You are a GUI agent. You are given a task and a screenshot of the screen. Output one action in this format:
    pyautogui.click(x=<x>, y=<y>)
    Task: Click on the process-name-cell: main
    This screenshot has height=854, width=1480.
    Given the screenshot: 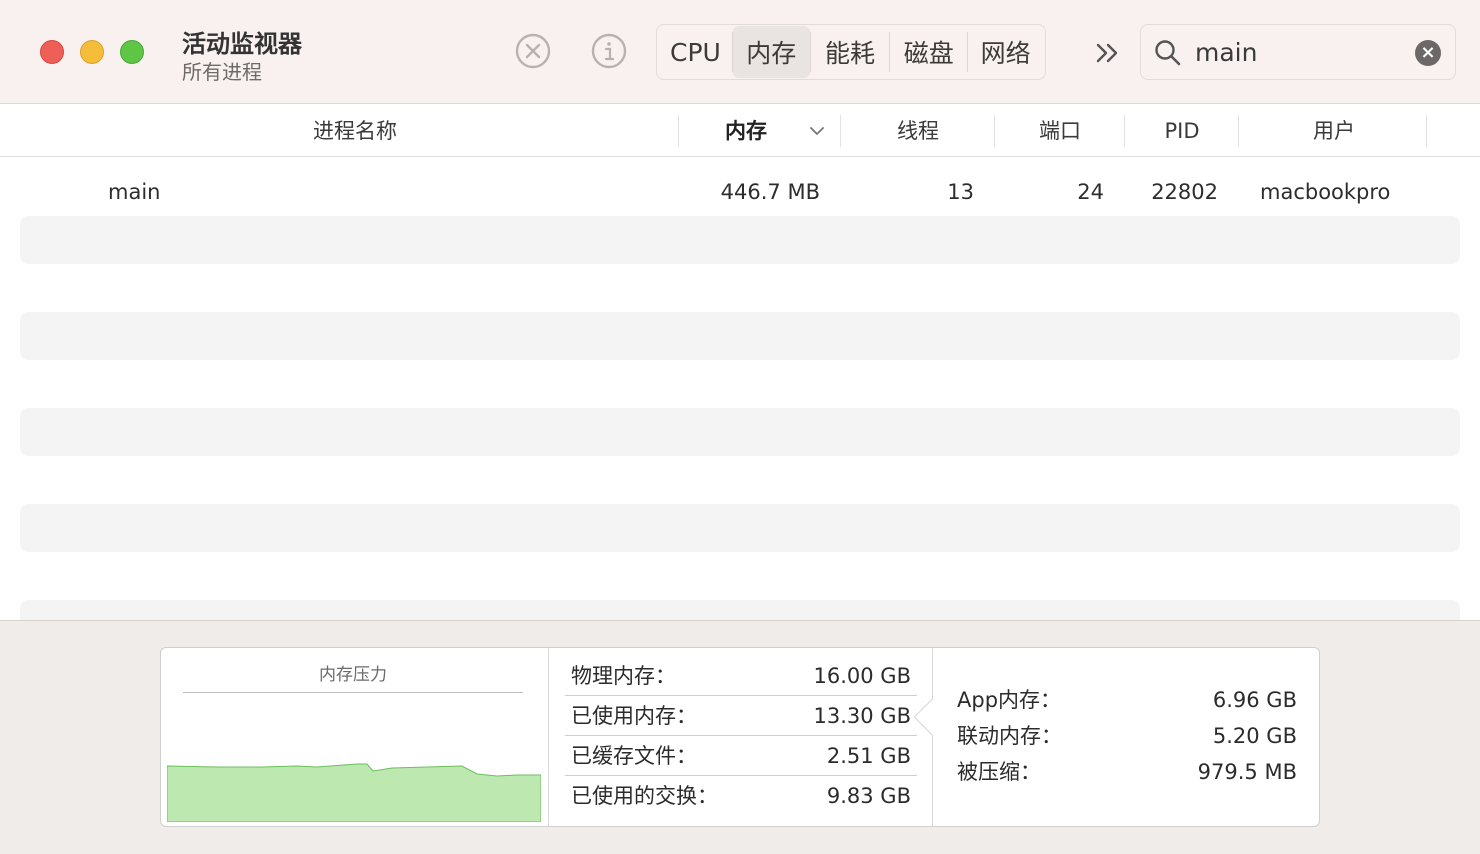 What is the action you would take?
    pyautogui.click(x=134, y=192)
    